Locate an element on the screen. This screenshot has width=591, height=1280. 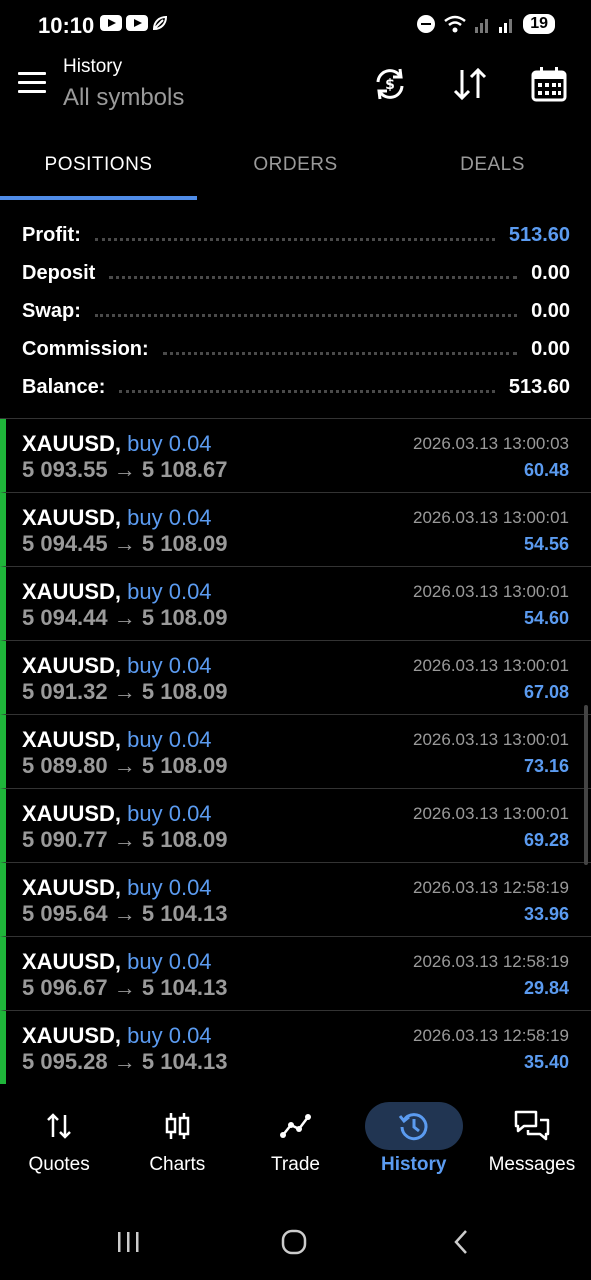
battery-indicator: 19 is located at coordinates (539, 24).